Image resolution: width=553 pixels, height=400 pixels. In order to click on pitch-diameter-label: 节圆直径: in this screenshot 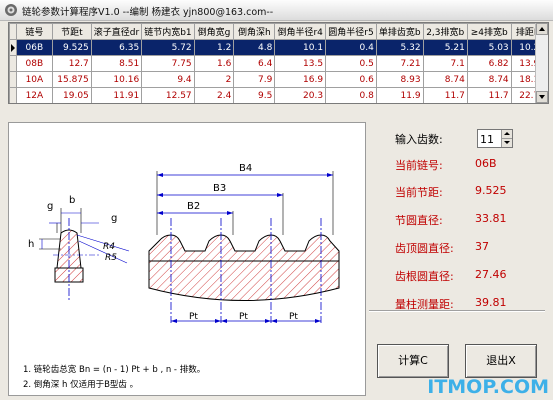, I will do `click(419, 220)`.